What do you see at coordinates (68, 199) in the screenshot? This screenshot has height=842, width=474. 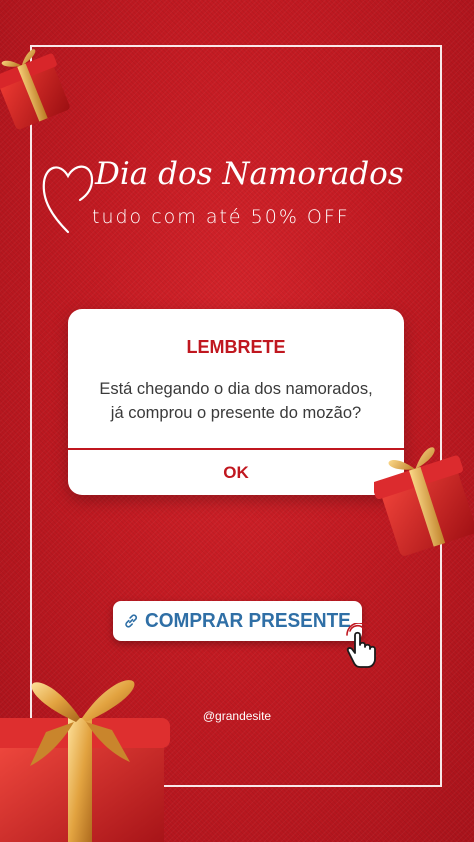 I see `heart-outline-icon` at bounding box center [68, 199].